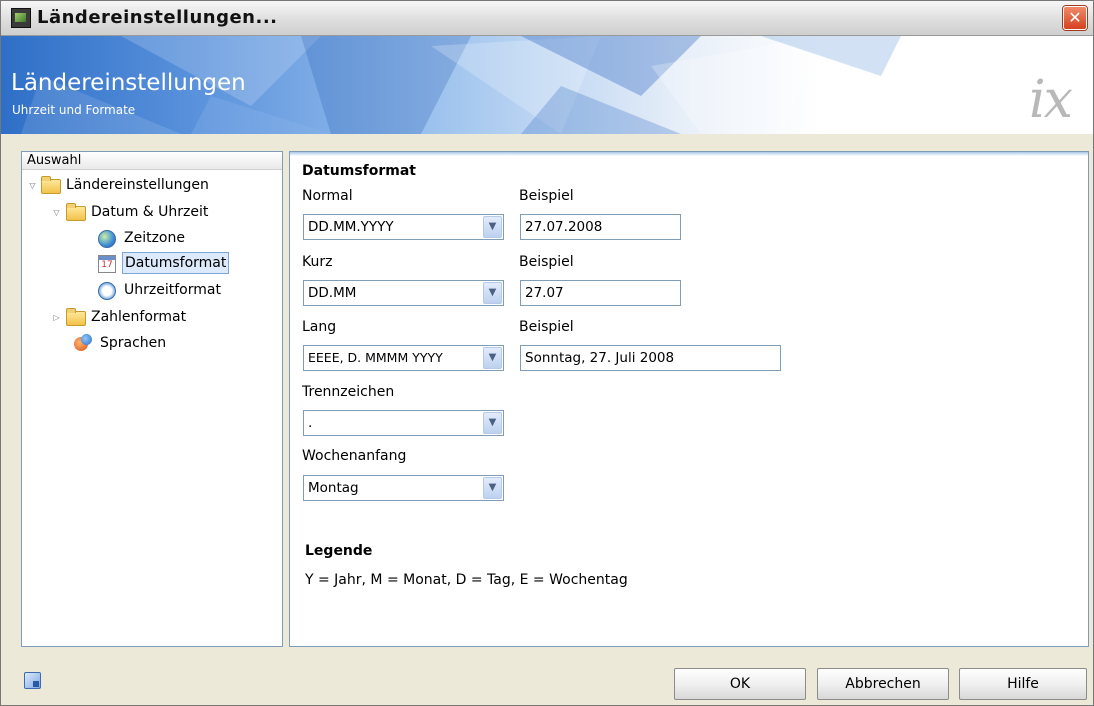  What do you see at coordinates (351, 227) in the screenshot?
I see `select-value: DD.MM.YYYY` at bounding box center [351, 227].